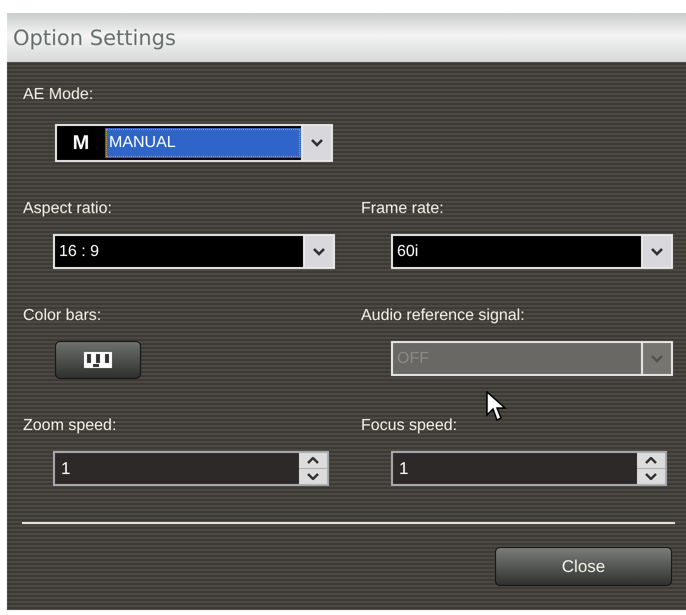 Image resolution: width=686 pixels, height=615 pixels. I want to click on dropdown: 16 : 9, so click(194, 251).